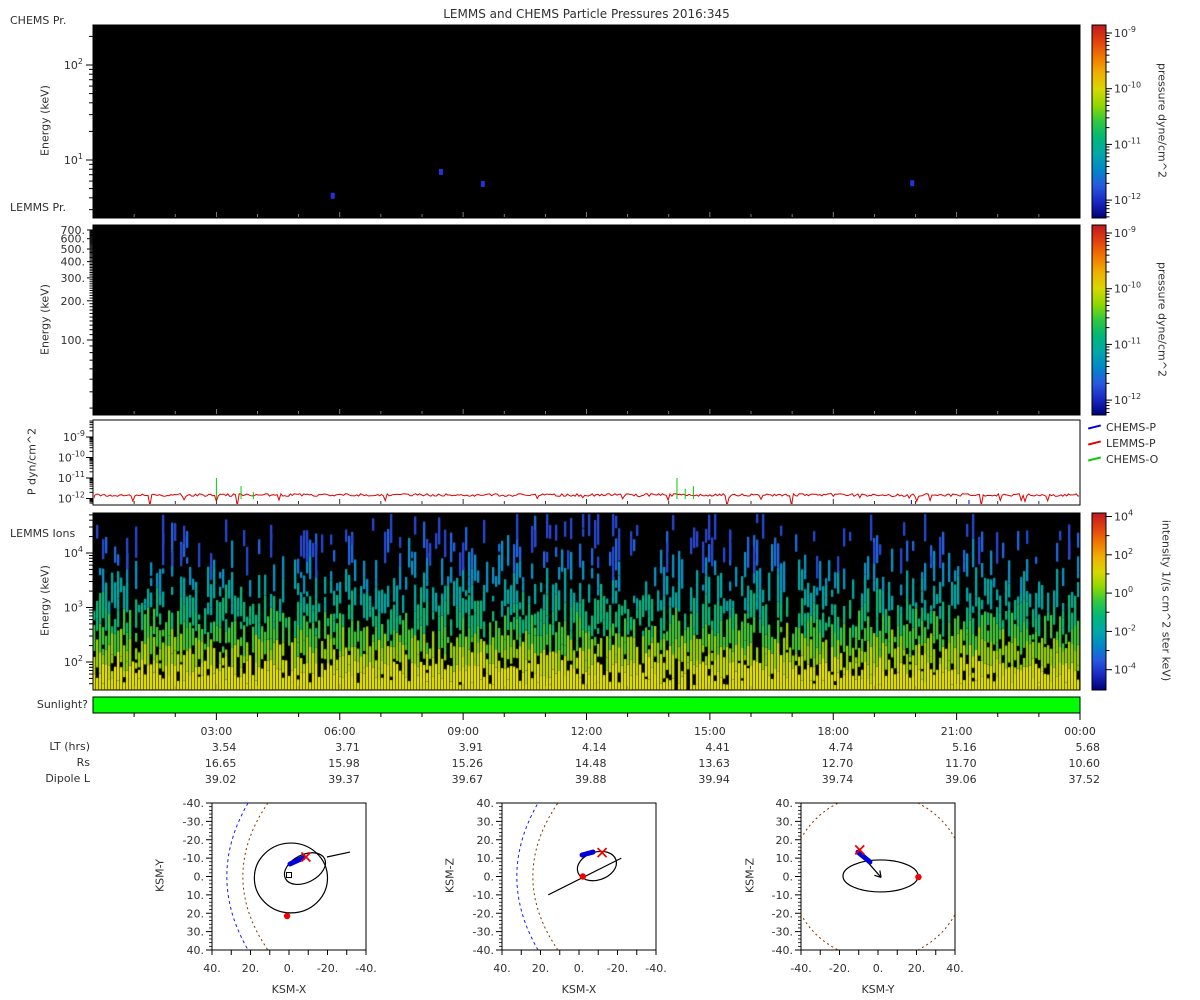  What do you see at coordinates (450, 875) in the screenshot?
I see `orbit2-ylabel: KSM-Z` at bounding box center [450, 875].